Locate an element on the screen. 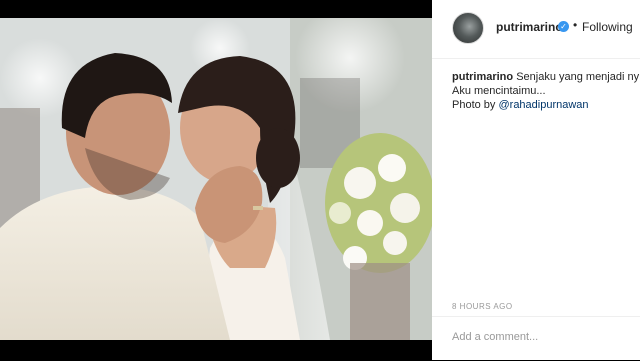  verified-badge-icon: ✓ is located at coordinates (563, 26).